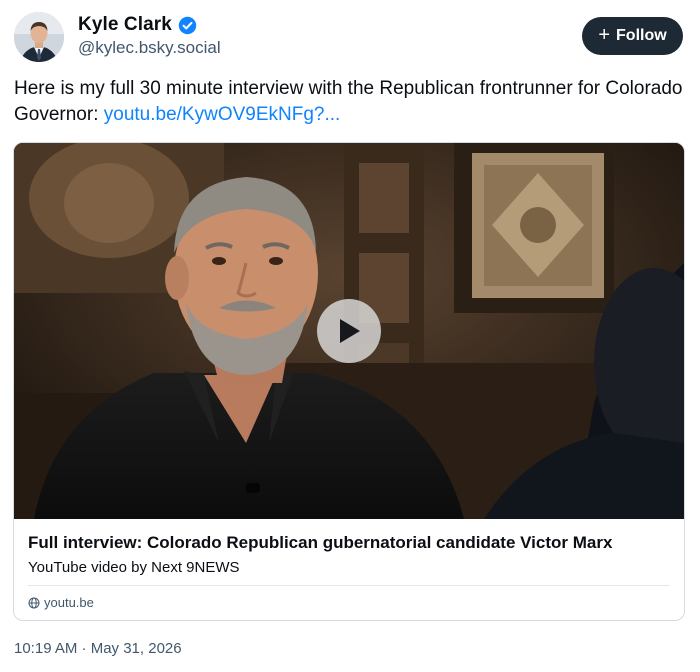  Describe the element at coordinates (69, 602) in the screenshot. I see `embed-domain: youtu.be` at that location.